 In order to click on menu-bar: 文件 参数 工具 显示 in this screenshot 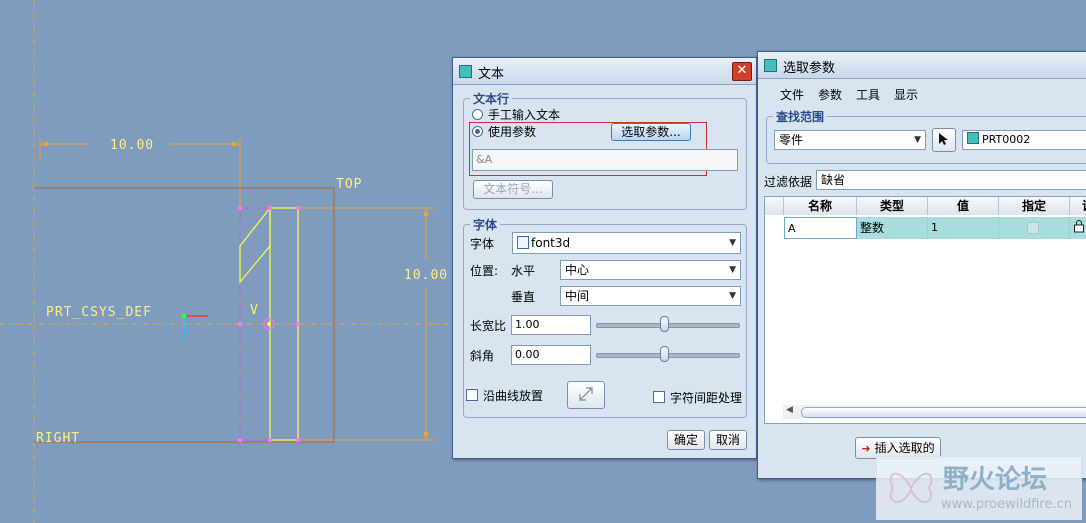, I will do `click(922, 93)`.